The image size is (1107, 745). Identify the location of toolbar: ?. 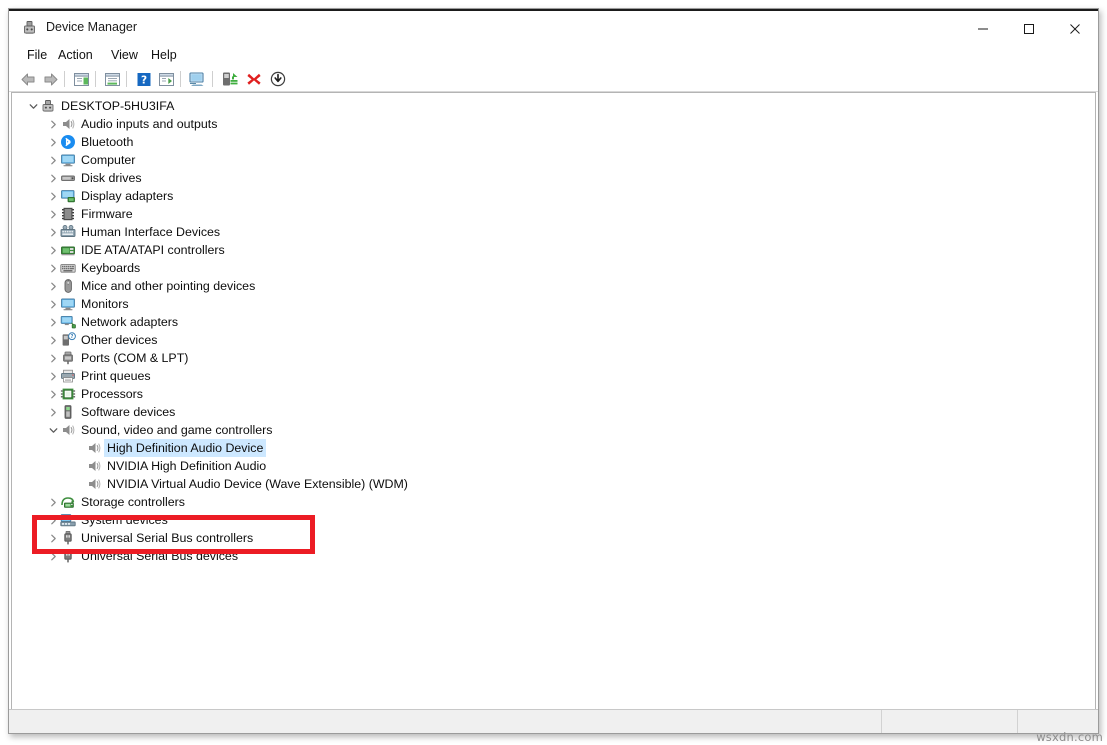
(553, 79).